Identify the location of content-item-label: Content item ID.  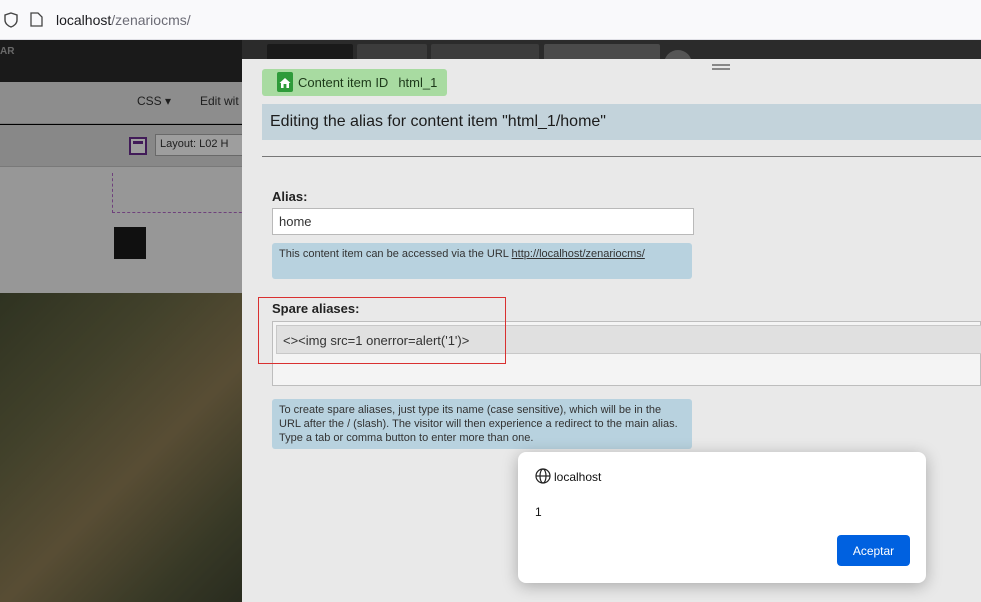
(343, 82).